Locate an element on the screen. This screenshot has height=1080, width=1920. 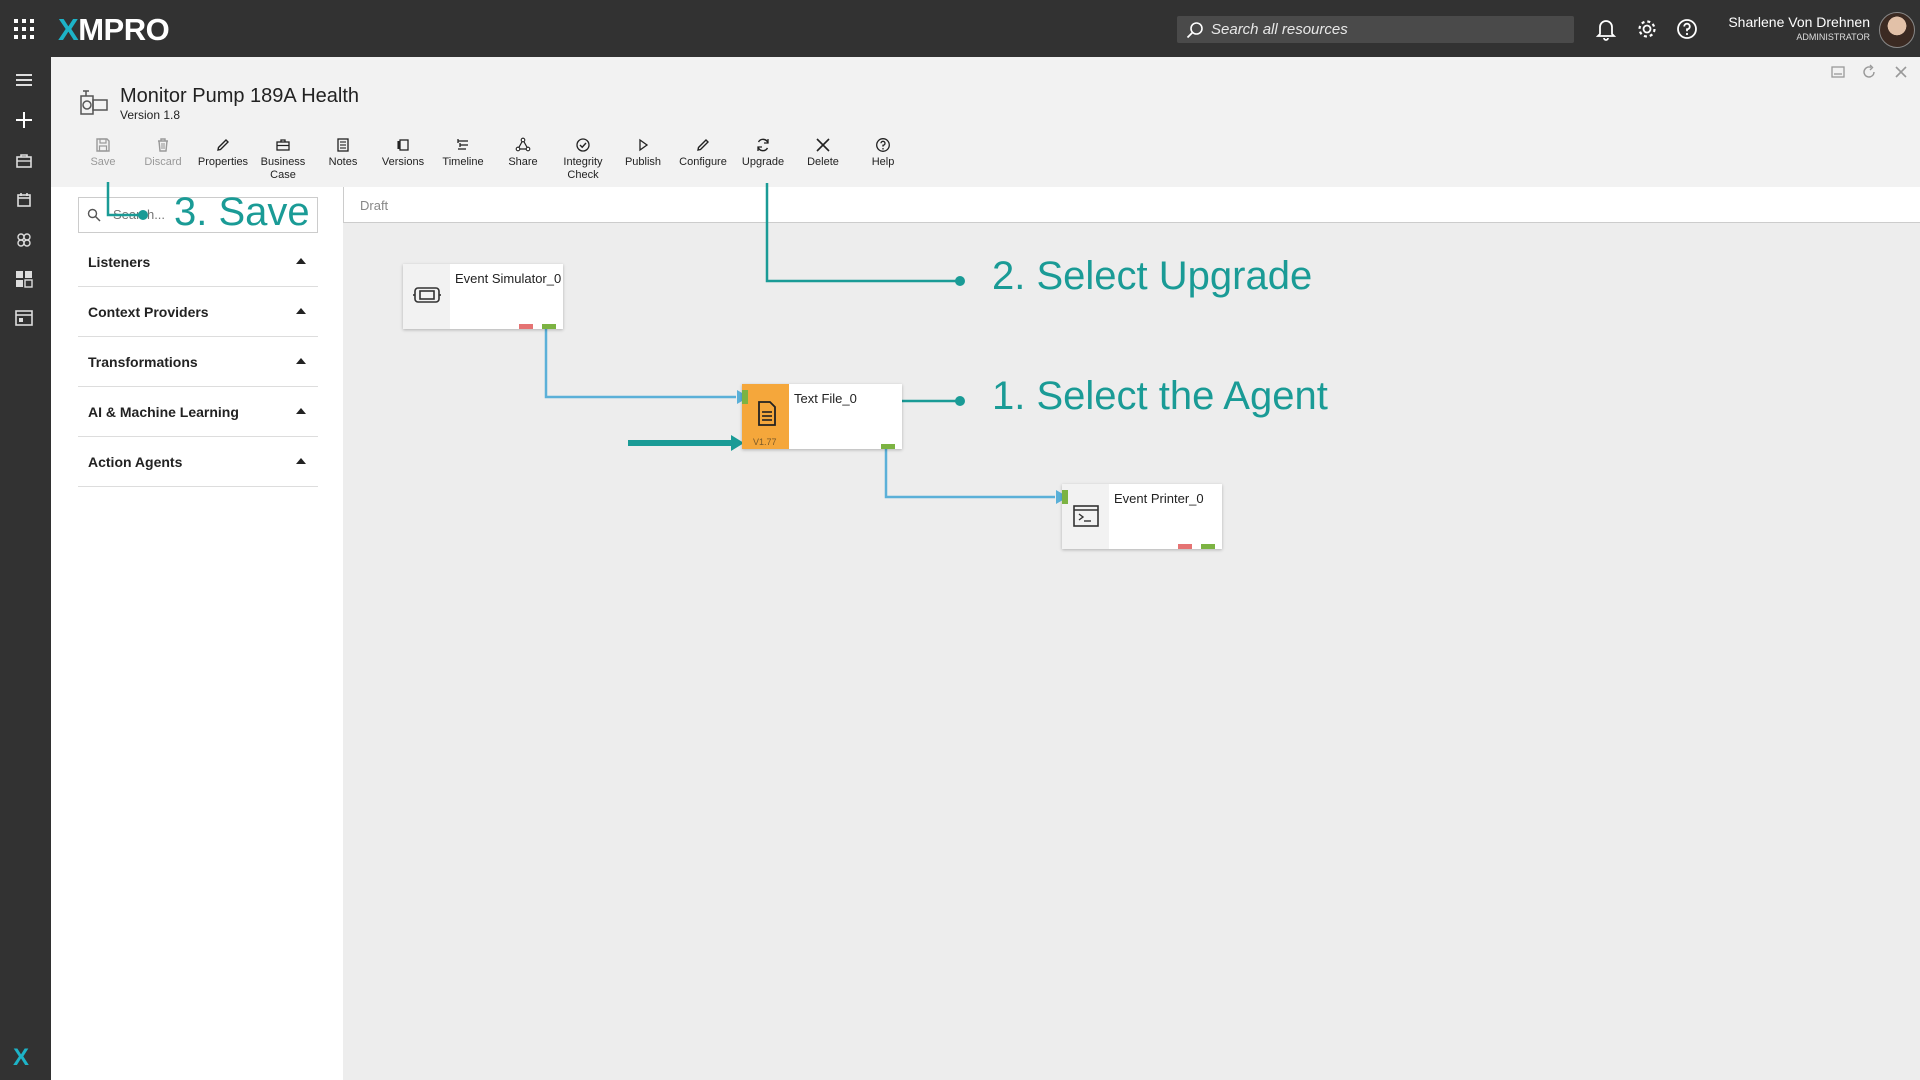
simulator-icon is located at coordinates (427, 295).